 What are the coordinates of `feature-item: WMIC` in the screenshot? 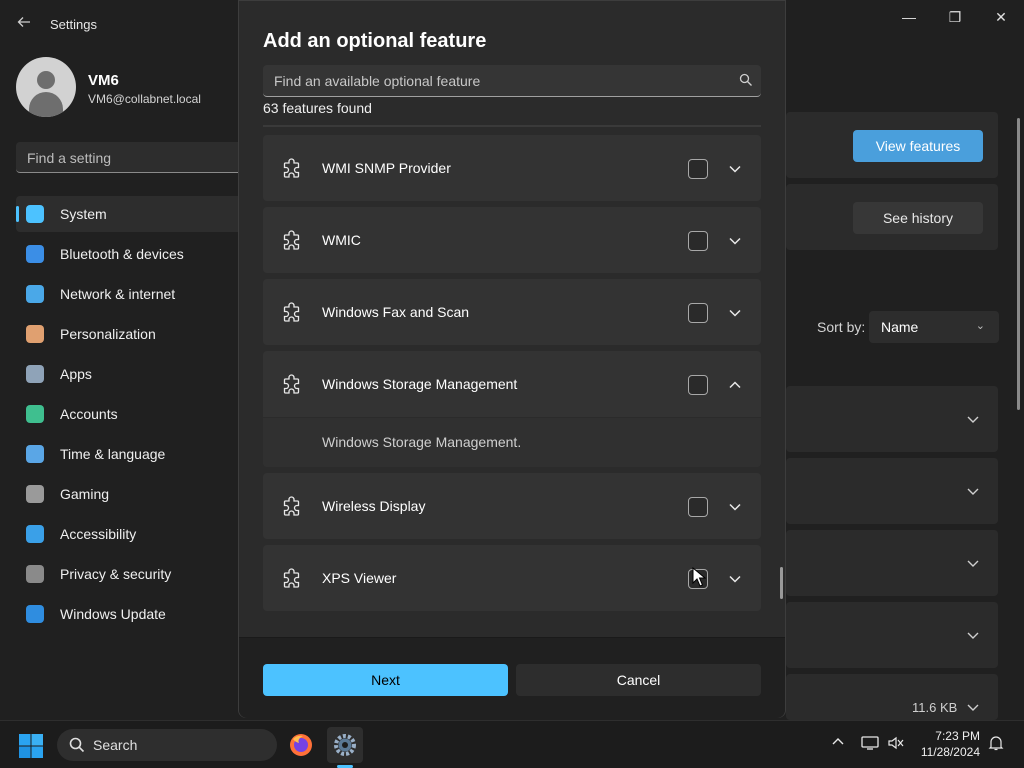 It's located at (512, 240).